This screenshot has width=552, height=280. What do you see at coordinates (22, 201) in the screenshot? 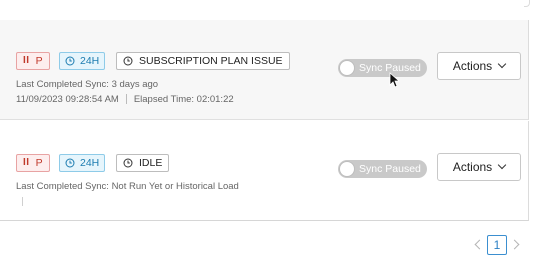
I see `text-caret` at bounding box center [22, 201].